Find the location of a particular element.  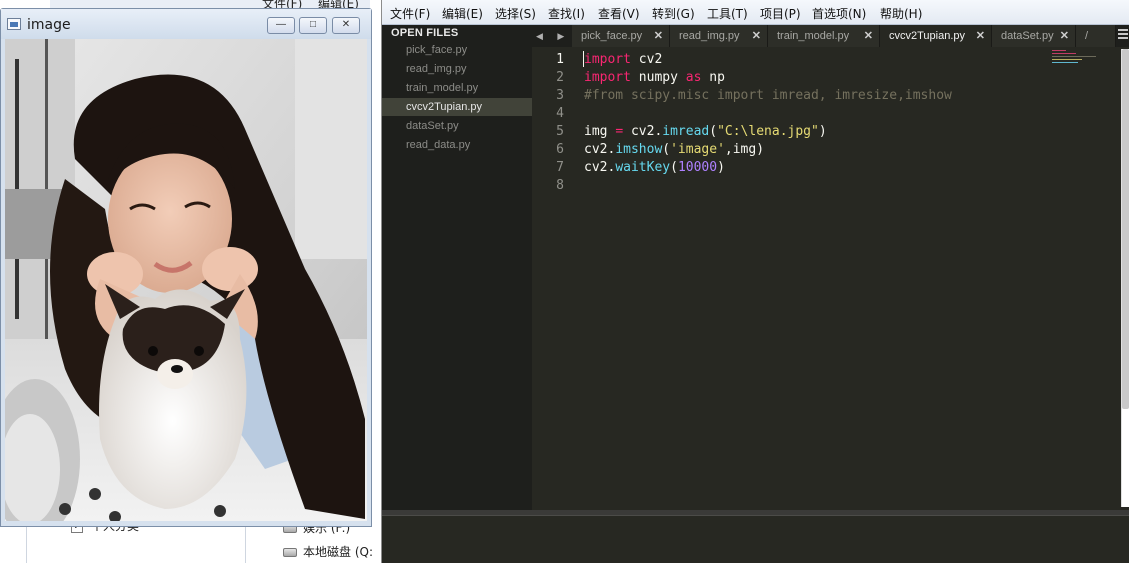

line-number: 7 is located at coordinates (560, 167).